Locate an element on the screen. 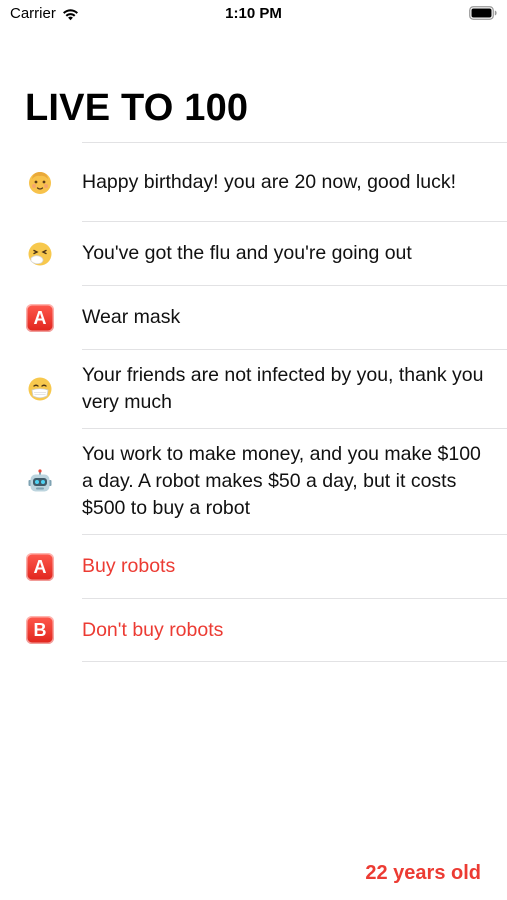  list-item: You've got the flu and you're going out is located at coordinates (267, 253).